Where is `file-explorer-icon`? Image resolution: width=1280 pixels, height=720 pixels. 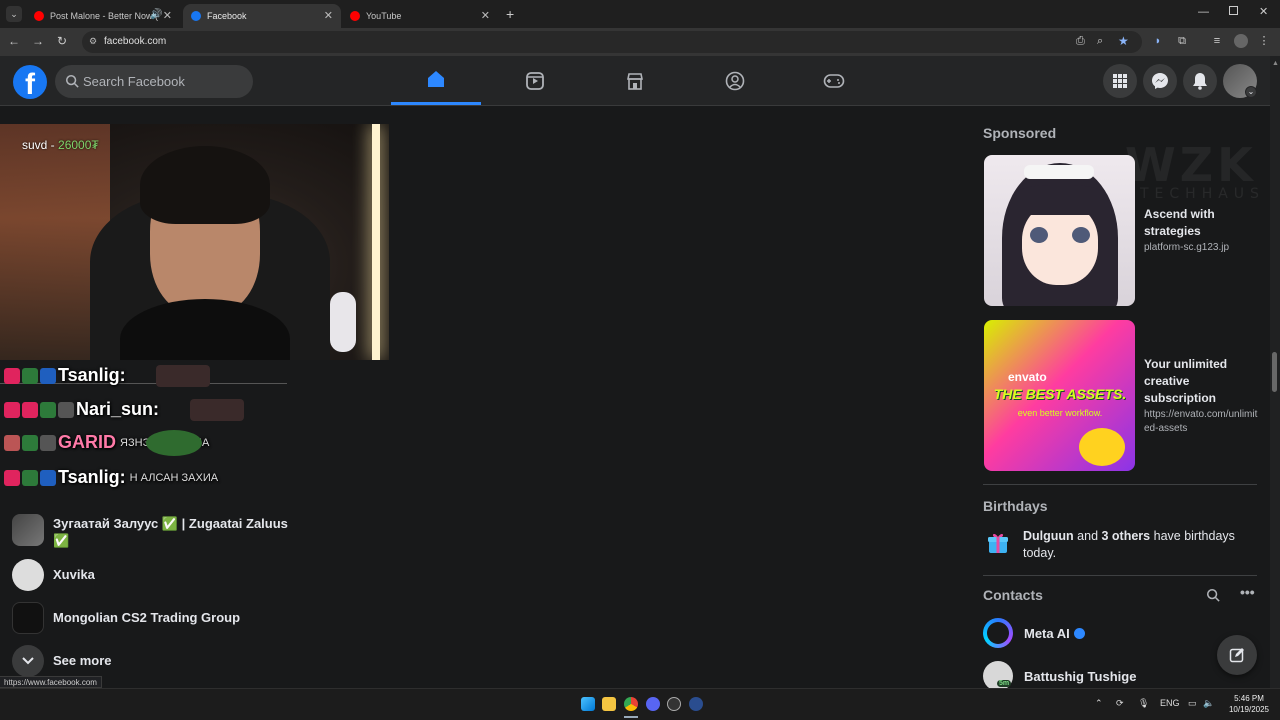
file-explorer-icon is located at coordinates (609, 704).